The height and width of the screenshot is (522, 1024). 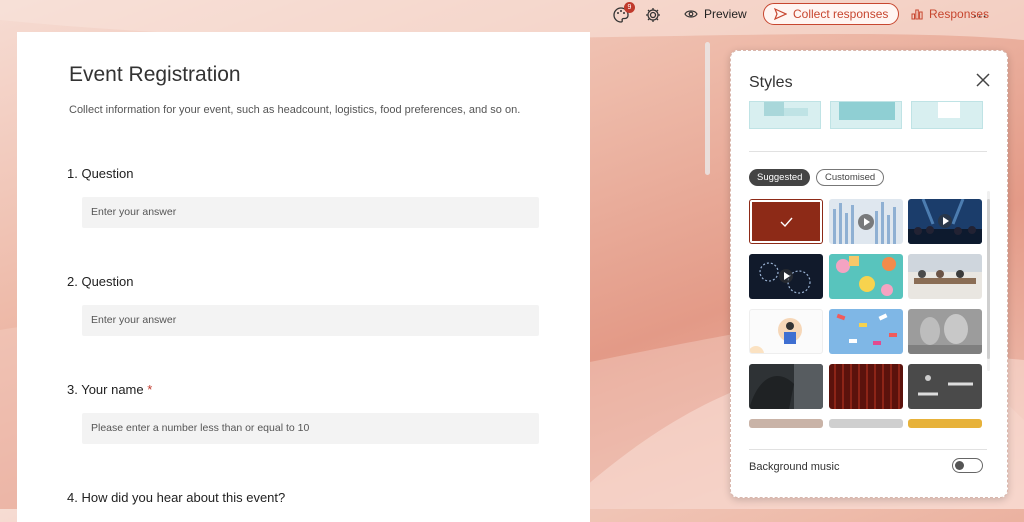 What do you see at coordinates (983, 80) in the screenshot?
I see `close-icon` at bounding box center [983, 80].